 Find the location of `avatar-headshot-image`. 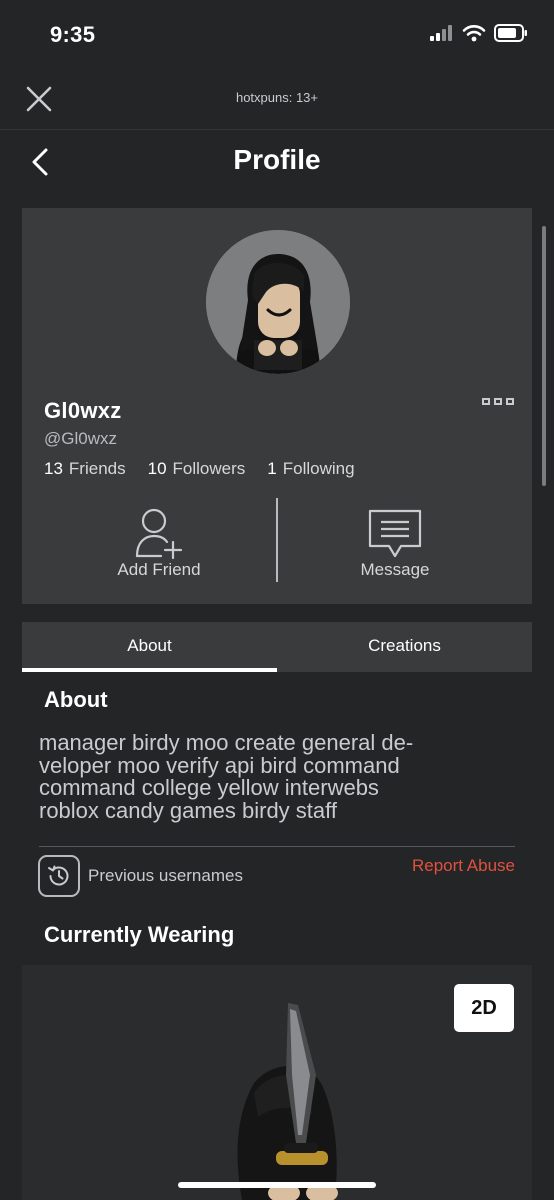

avatar-headshot-image is located at coordinates (278, 302).